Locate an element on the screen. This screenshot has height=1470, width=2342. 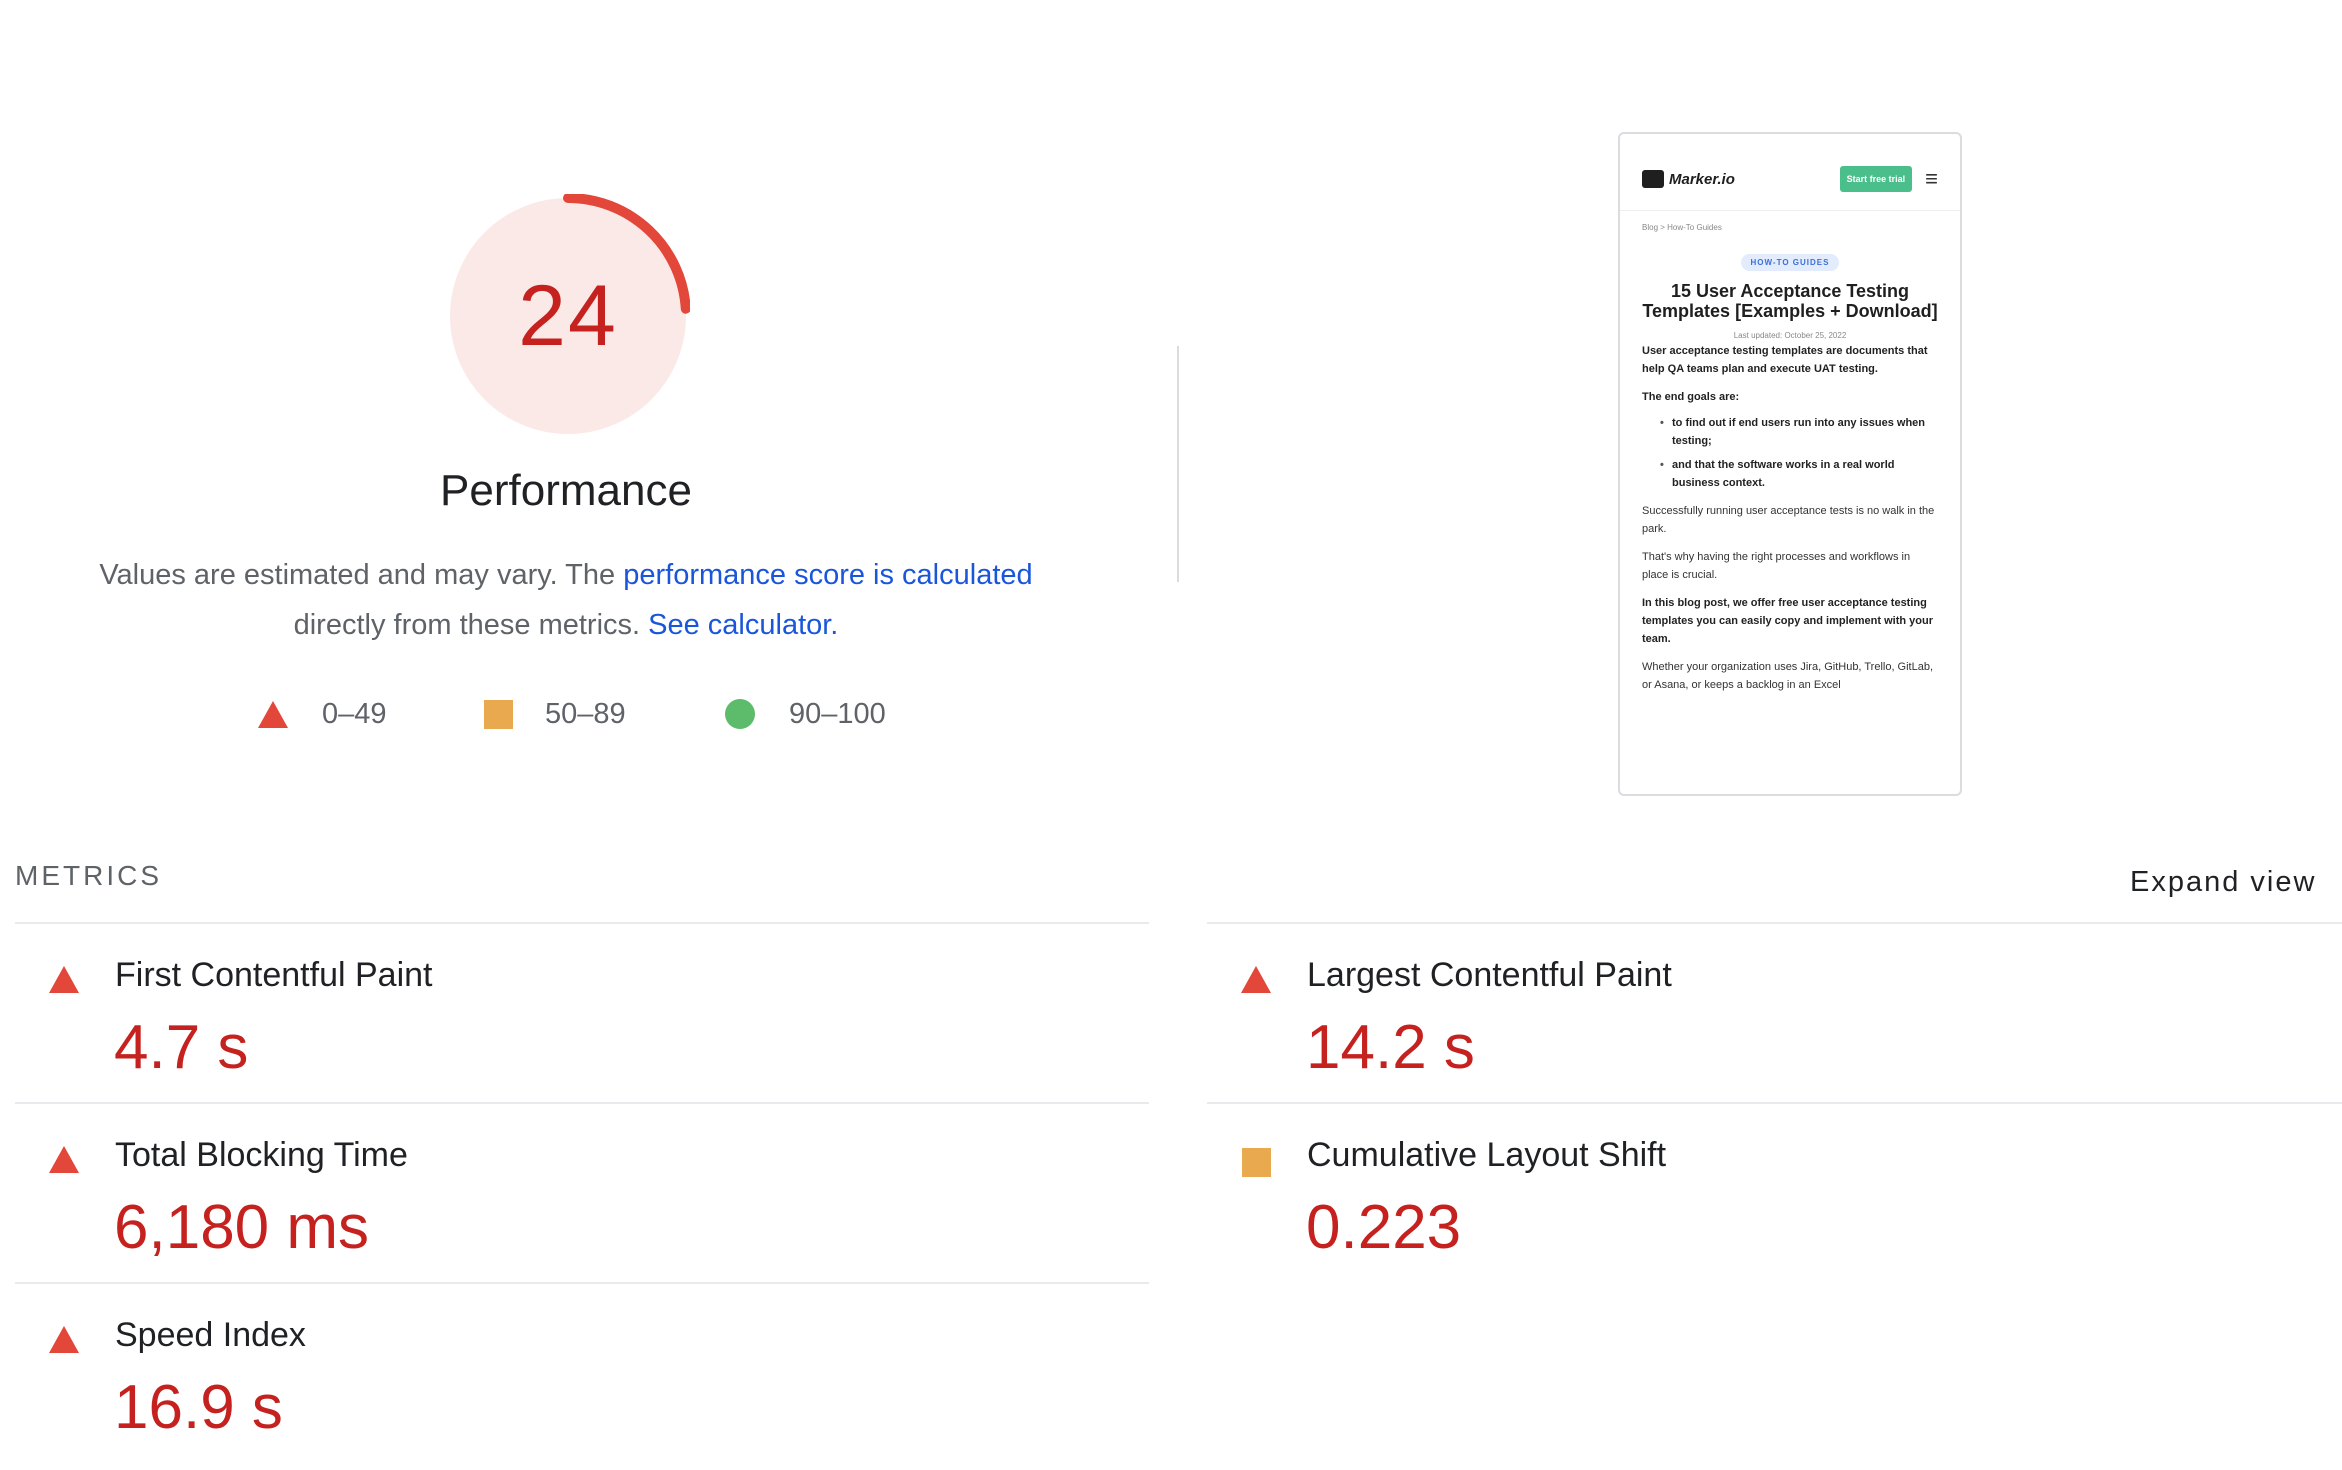
metric-label: Total Blocking Time is located at coordinates (261, 1155).